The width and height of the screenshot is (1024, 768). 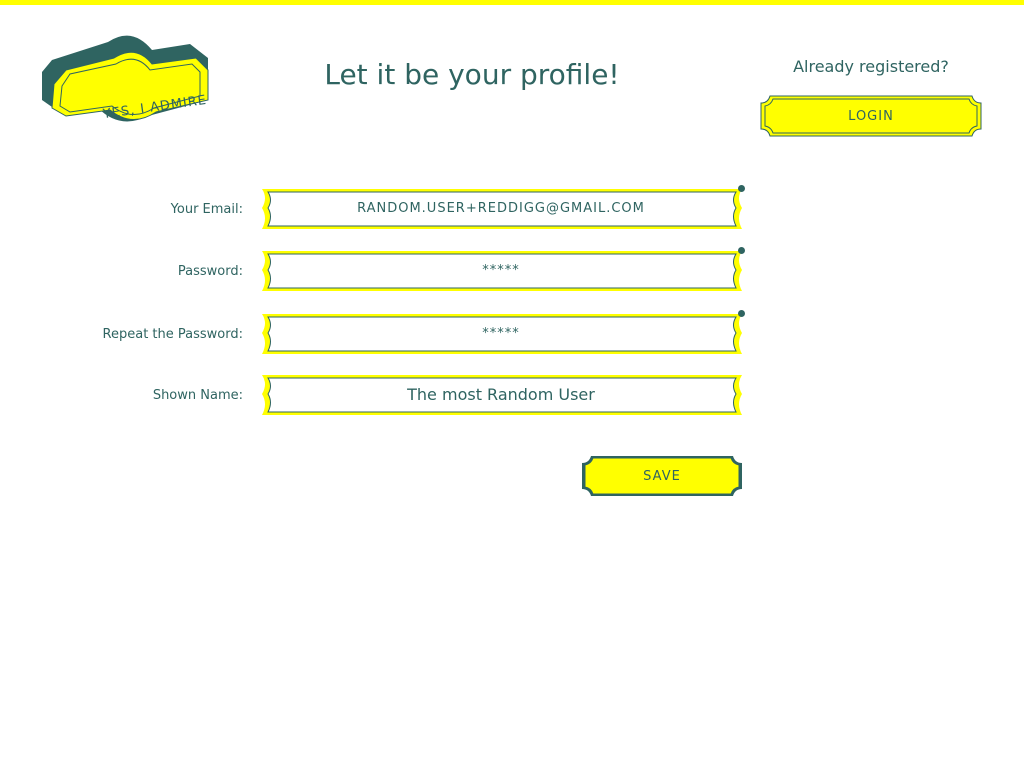 What do you see at coordinates (126, 78) in the screenshot?
I see `logo: YES, I ADMIRE` at bounding box center [126, 78].